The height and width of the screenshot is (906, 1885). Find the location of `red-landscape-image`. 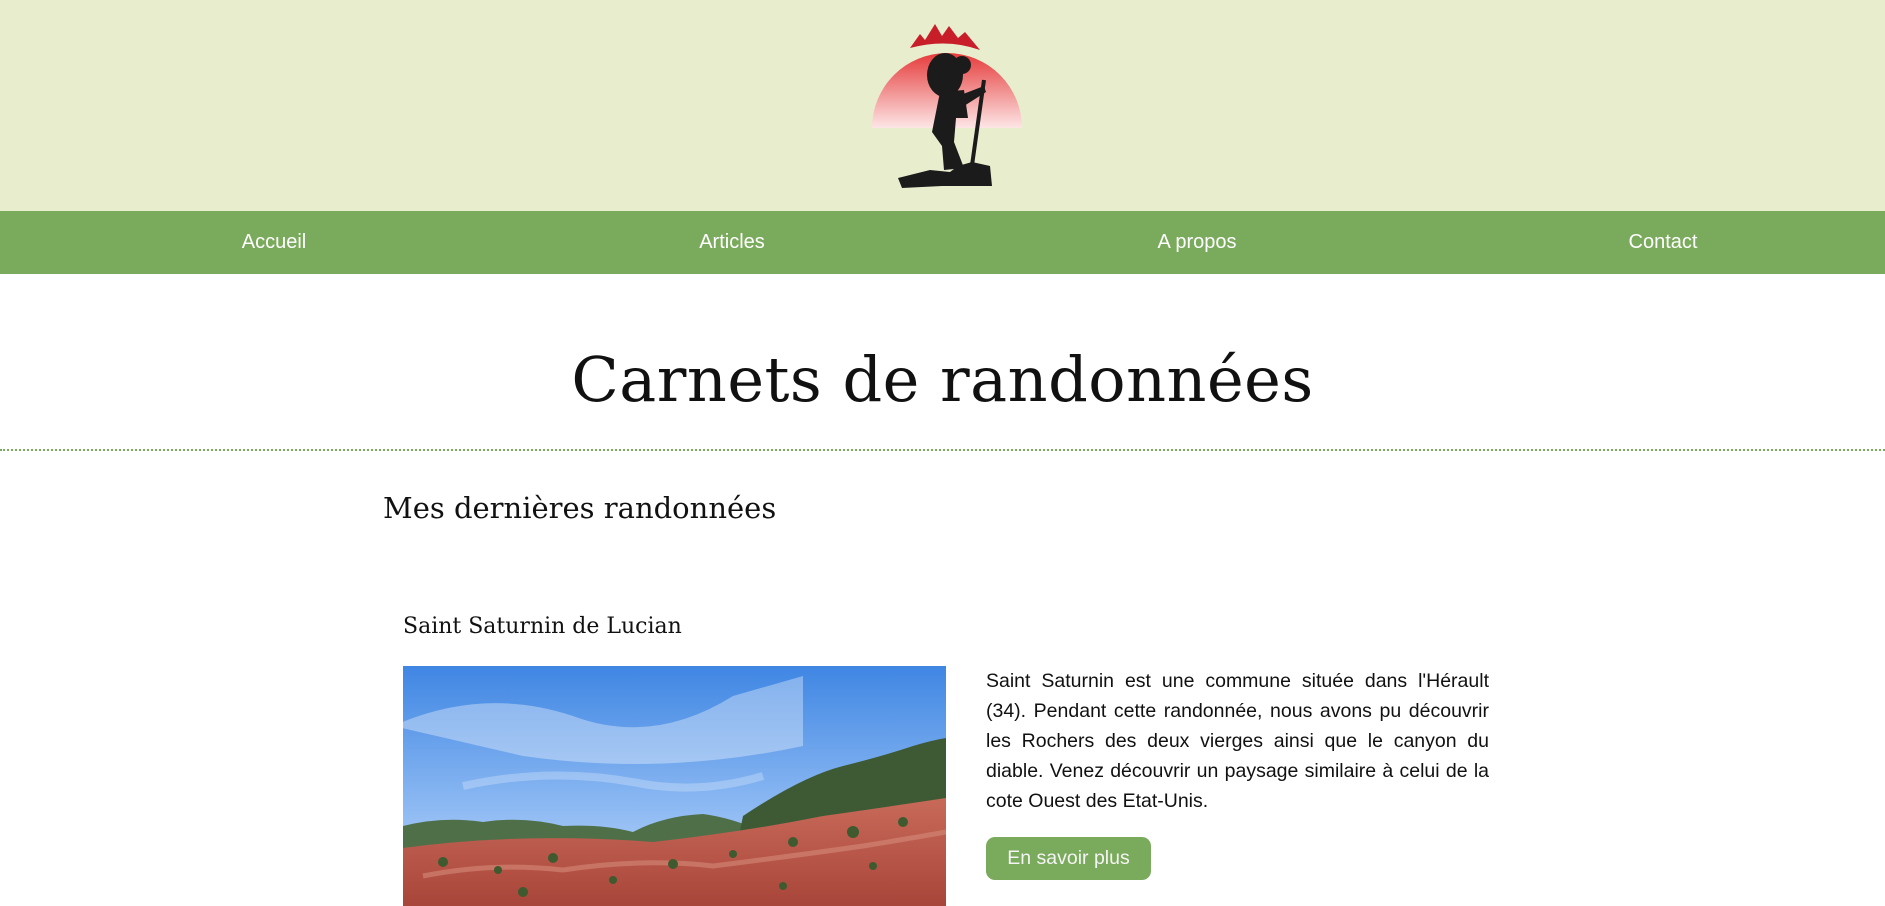

red-landscape-image is located at coordinates (674, 786).